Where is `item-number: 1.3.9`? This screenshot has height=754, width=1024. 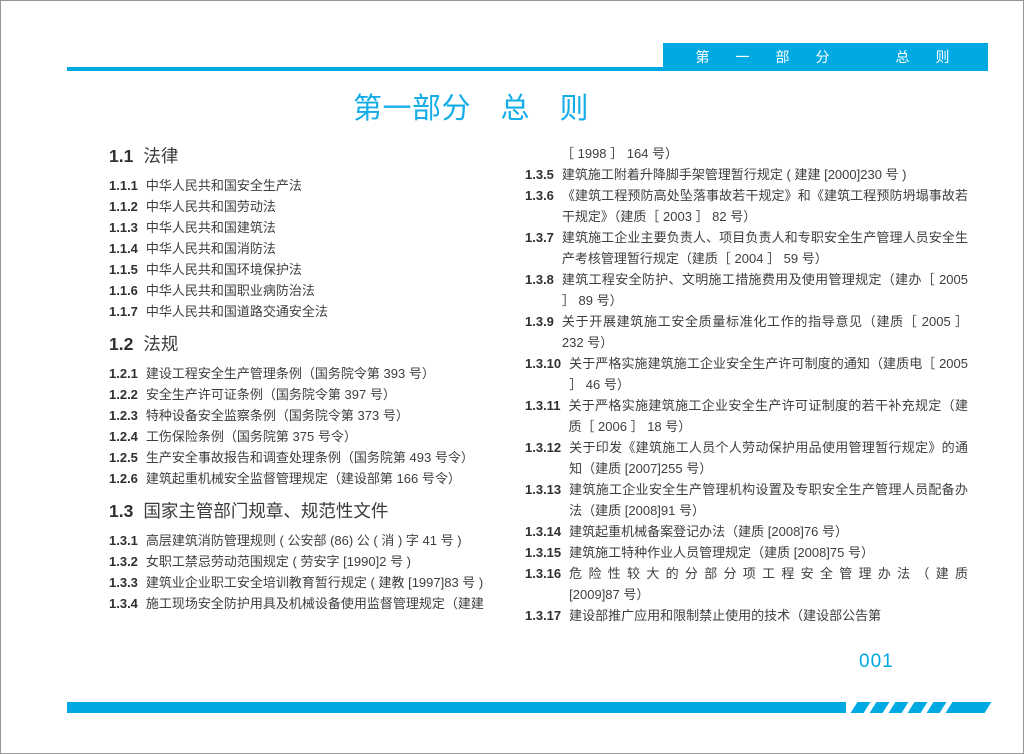
item-number: 1.3.9 is located at coordinates (539, 321).